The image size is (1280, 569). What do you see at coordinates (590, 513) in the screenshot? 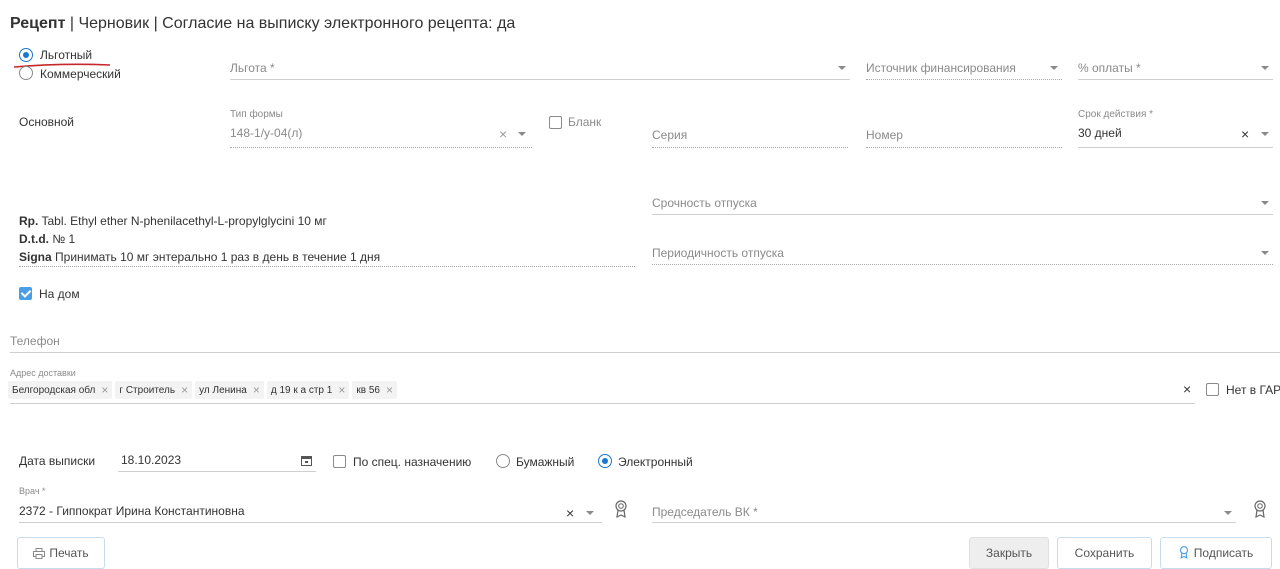
I see `doctor-chevron-down-icon` at bounding box center [590, 513].